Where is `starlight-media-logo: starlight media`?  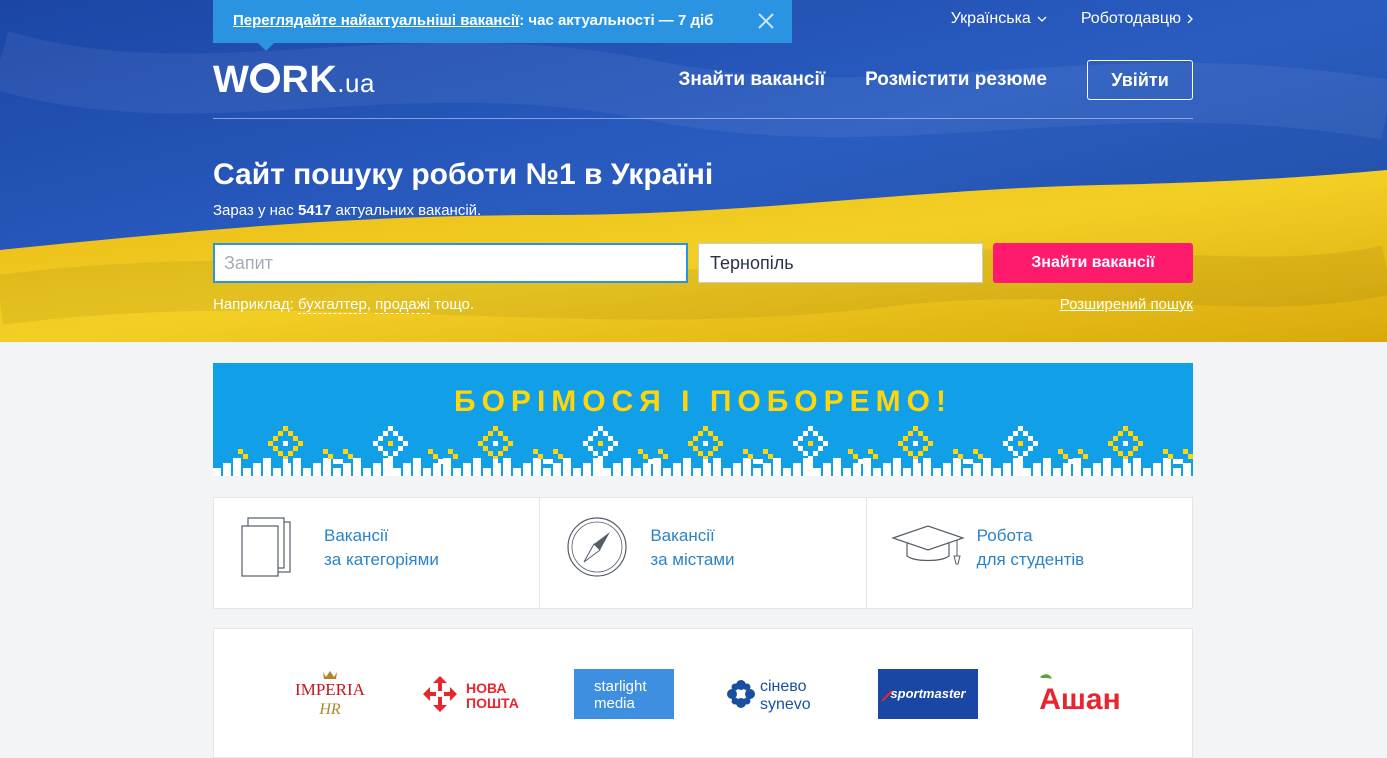 starlight-media-logo: starlight media is located at coordinates (624, 694).